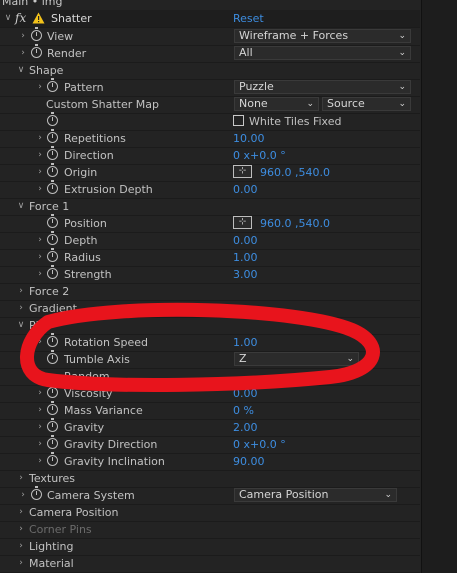 This screenshot has height=573, width=457. What do you see at coordinates (245, 427) in the screenshot?
I see `gravity-value: 2.00` at bounding box center [245, 427].